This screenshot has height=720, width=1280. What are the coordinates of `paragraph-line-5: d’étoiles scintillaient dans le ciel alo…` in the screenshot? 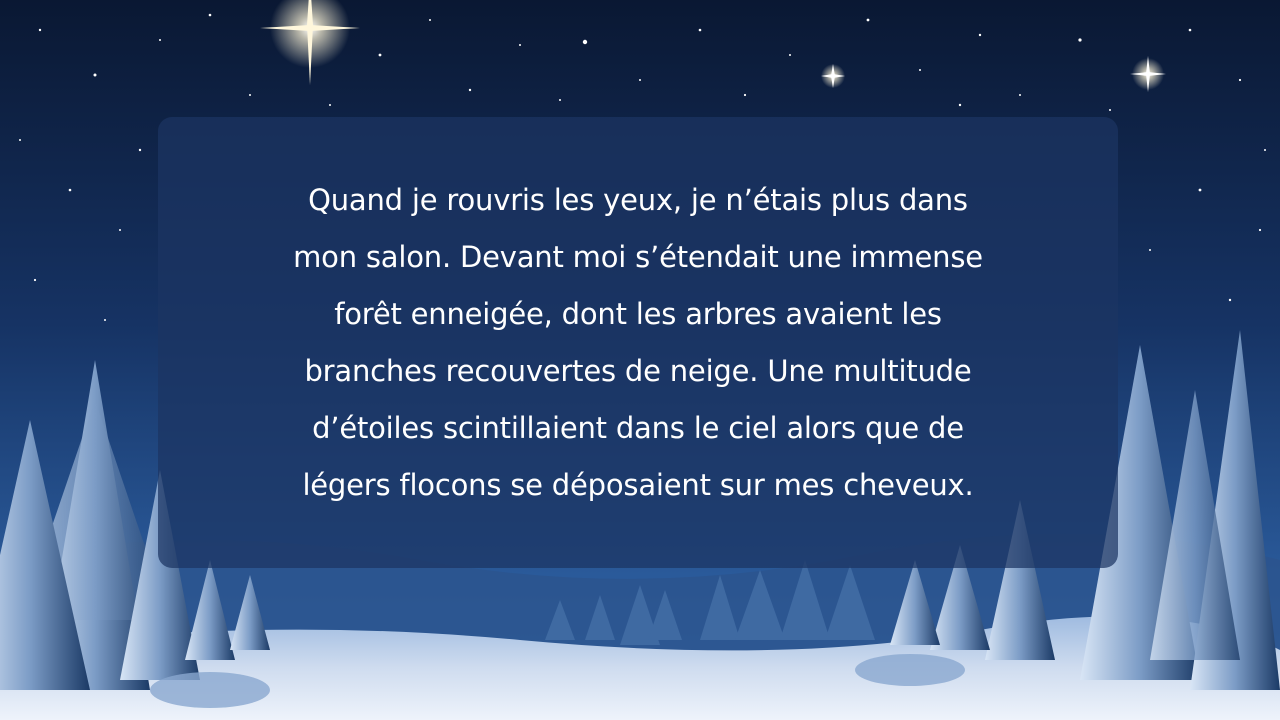 It's located at (638, 427).